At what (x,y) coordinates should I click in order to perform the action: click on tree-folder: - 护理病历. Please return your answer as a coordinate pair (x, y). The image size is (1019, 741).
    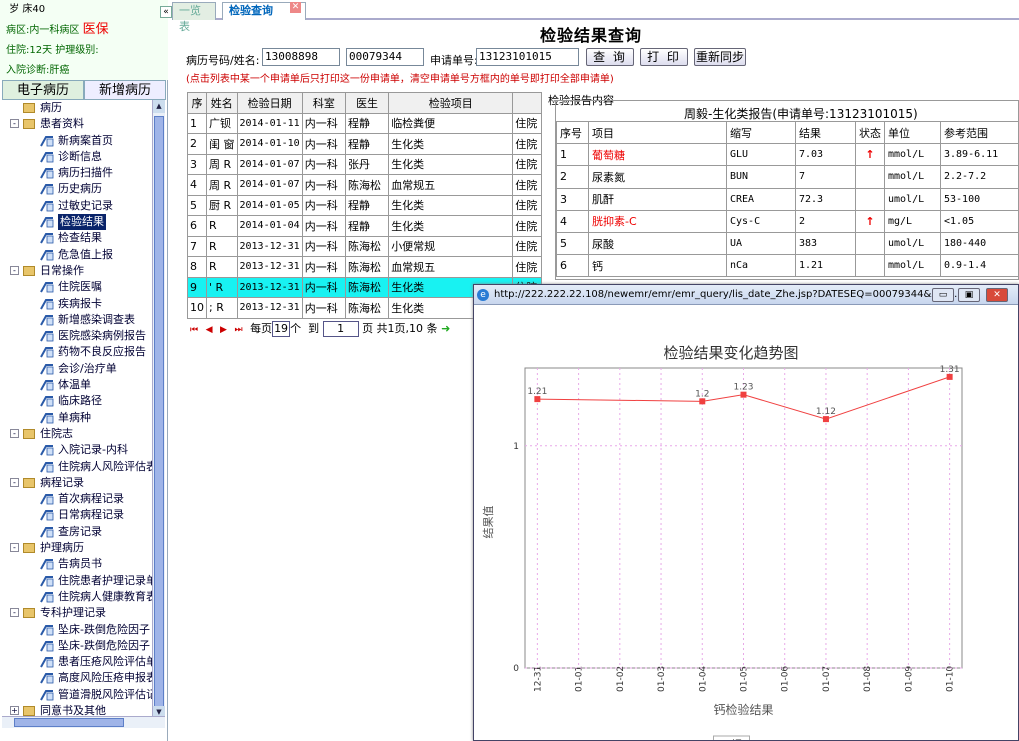
    Looking at the image, I should click on (77, 548).